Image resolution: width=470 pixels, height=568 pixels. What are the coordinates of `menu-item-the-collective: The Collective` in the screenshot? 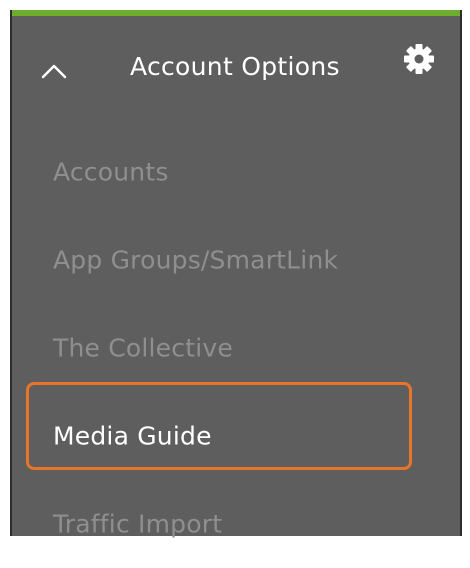 It's located at (219, 348).